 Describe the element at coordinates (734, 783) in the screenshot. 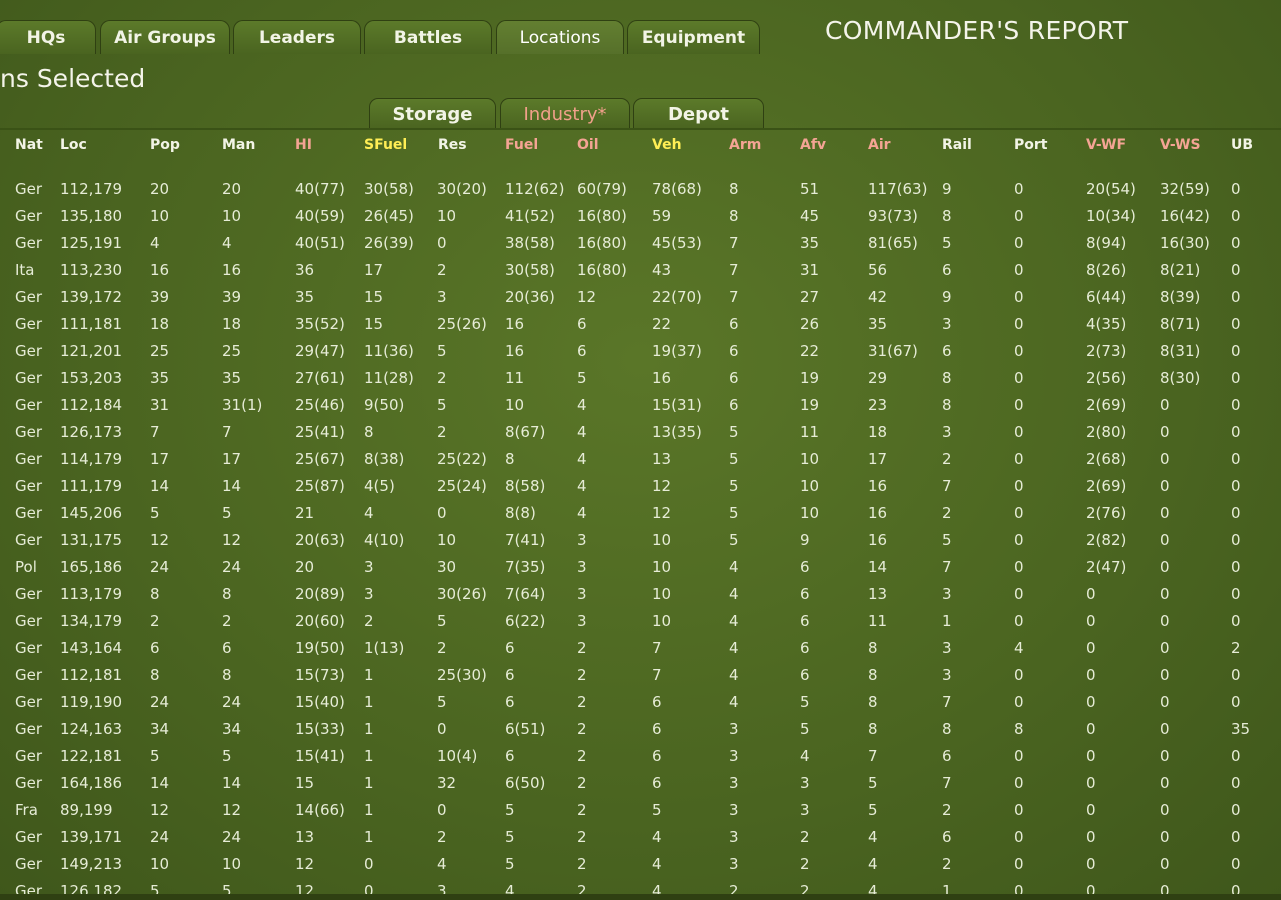

I see `cell-arm: 3` at that location.